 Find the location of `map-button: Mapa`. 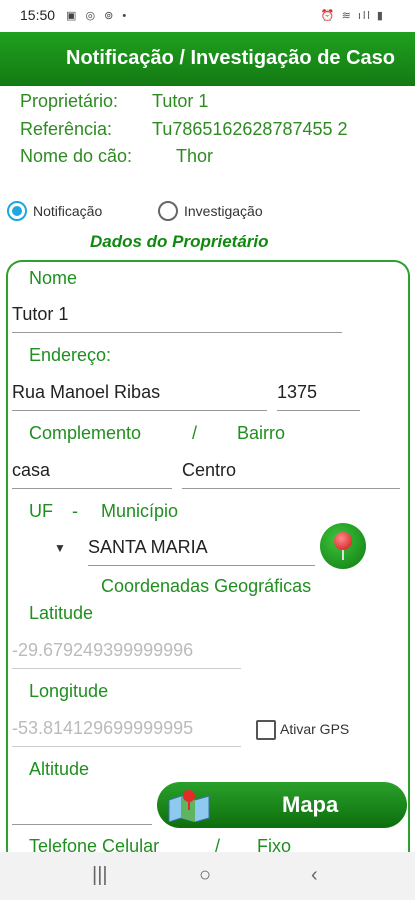

map-button: Mapa is located at coordinates (282, 805).